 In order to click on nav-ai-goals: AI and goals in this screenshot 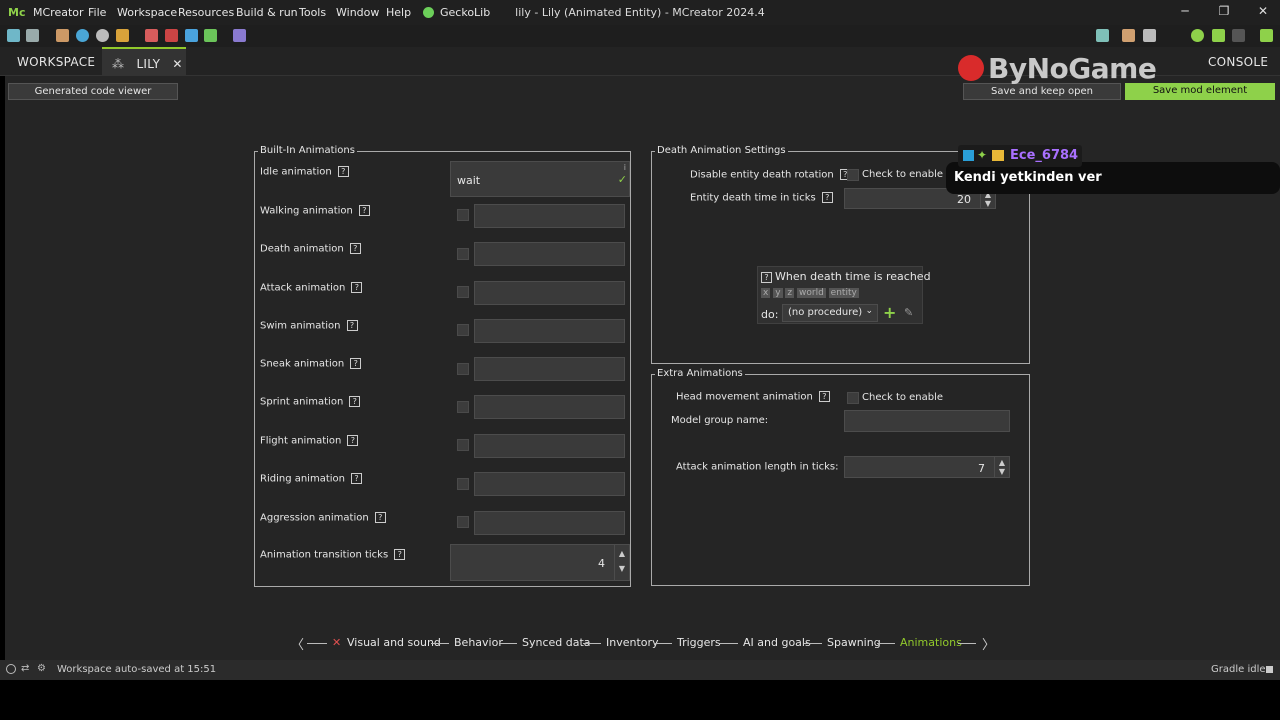, I will do `click(777, 642)`.